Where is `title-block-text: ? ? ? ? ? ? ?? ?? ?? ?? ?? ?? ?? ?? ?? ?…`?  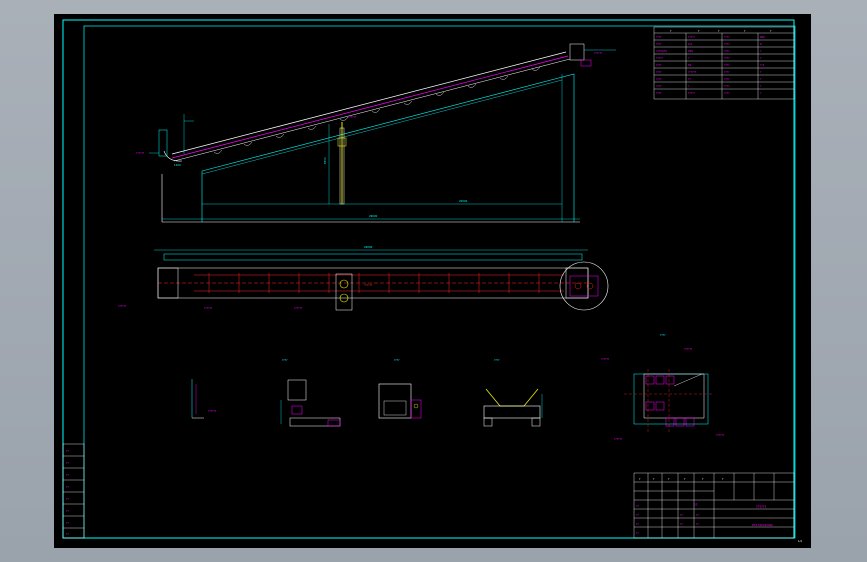 title-block-text: ? ? ? ? ? ? ?? ?? ?? ?? ?? ?? ?? ?? ?? ?… is located at coordinates (704, 506).